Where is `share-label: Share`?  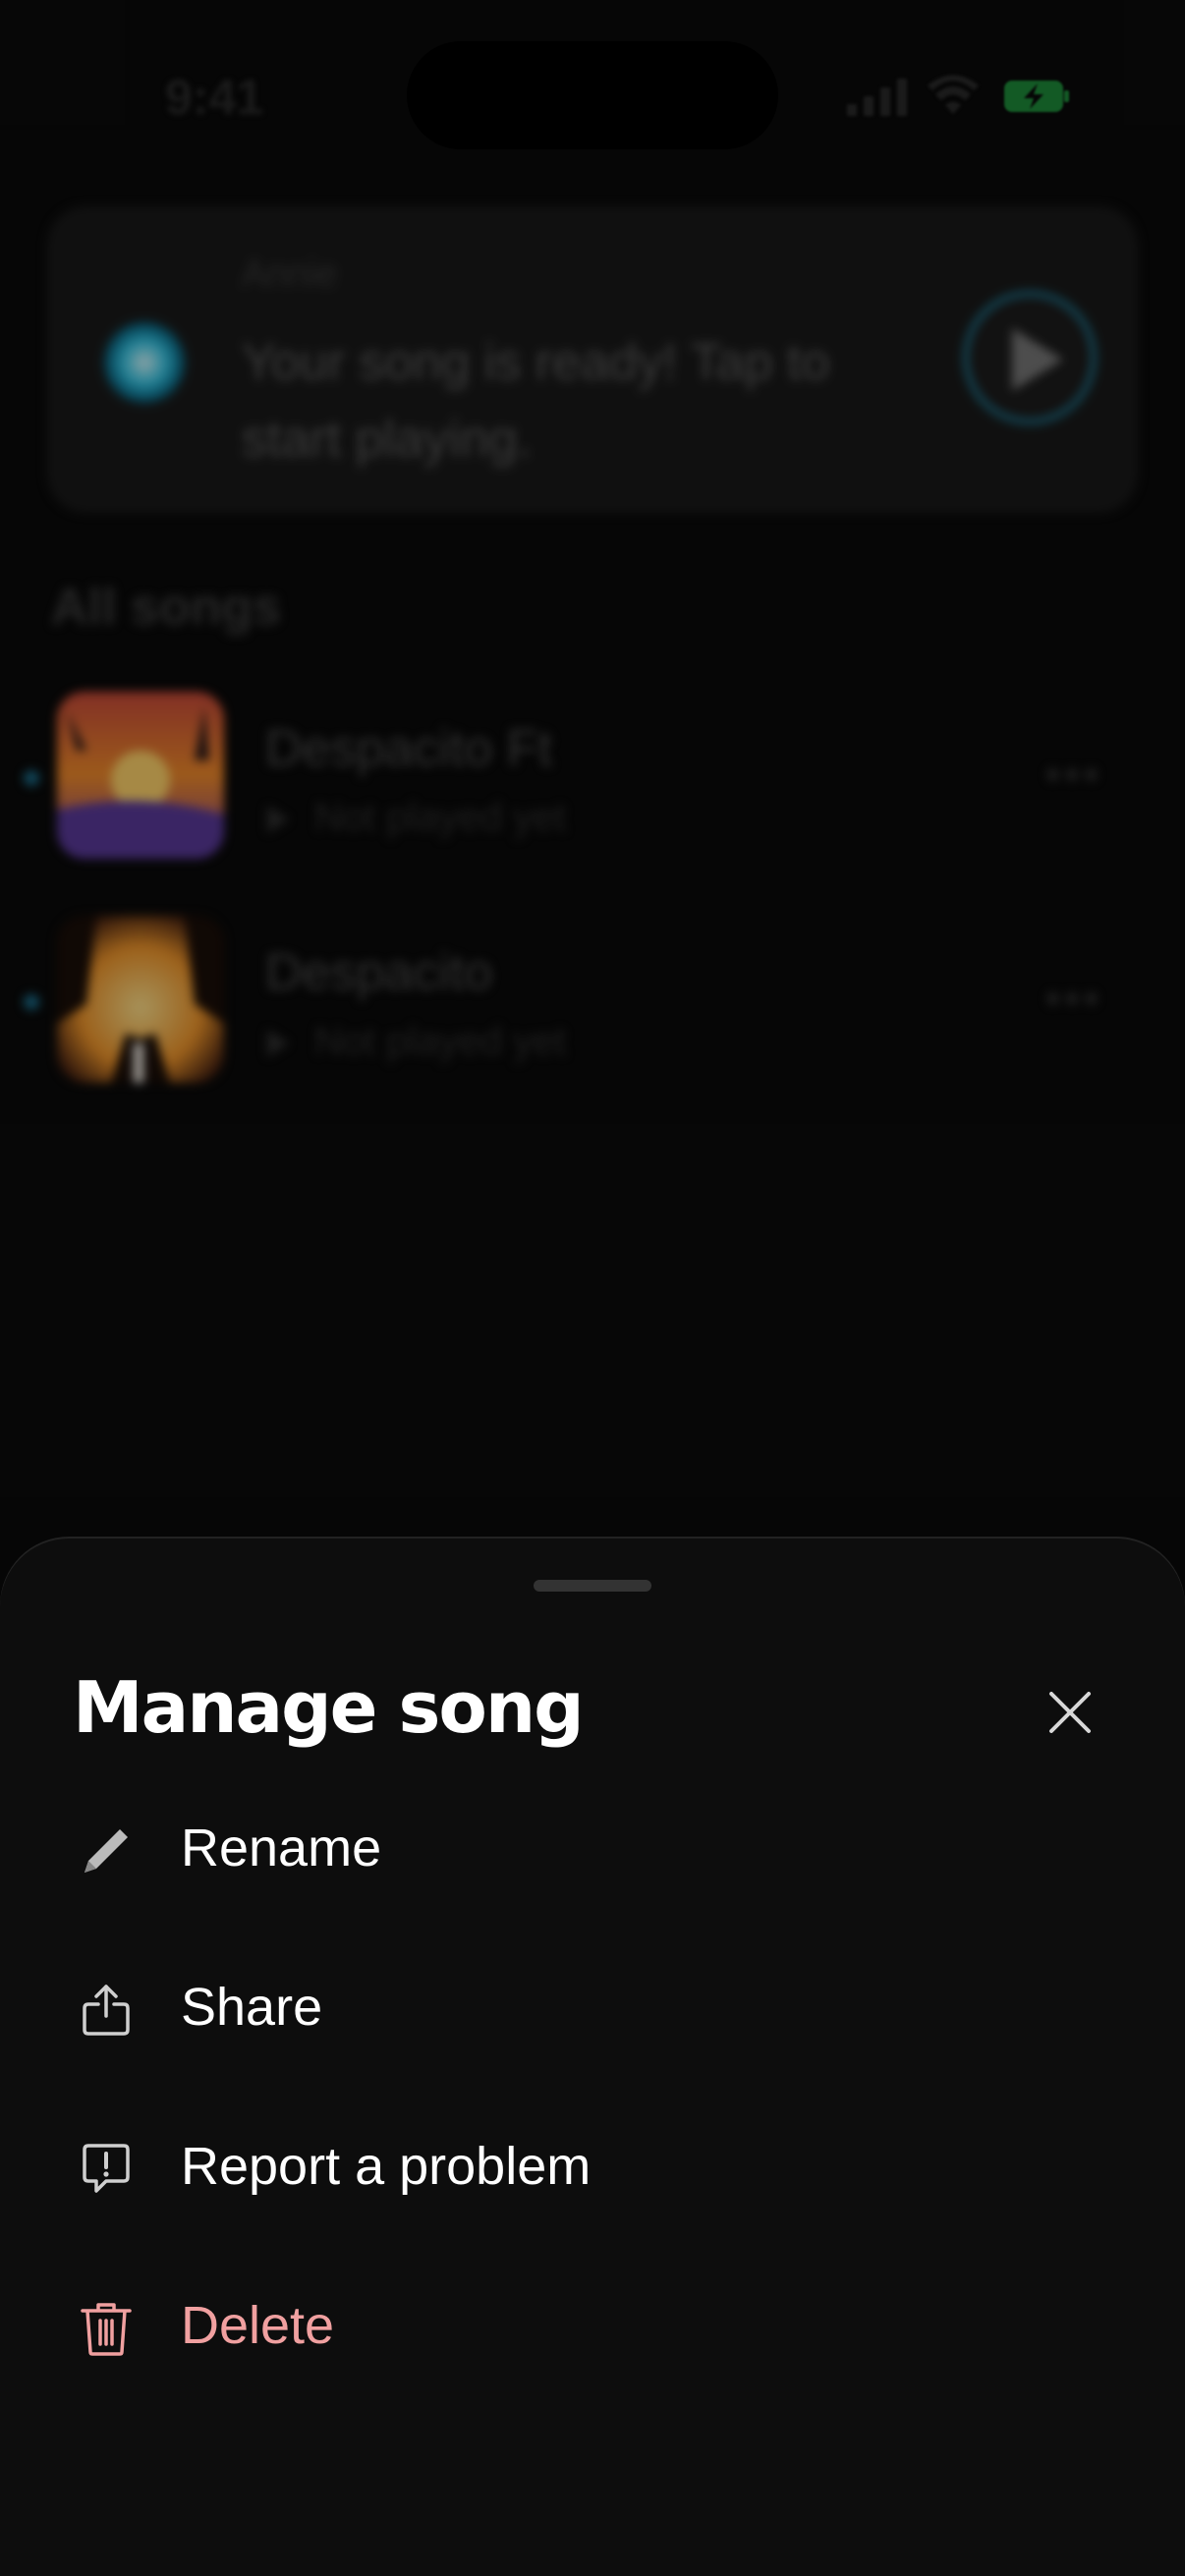
share-label: Share is located at coordinates (252, 2007).